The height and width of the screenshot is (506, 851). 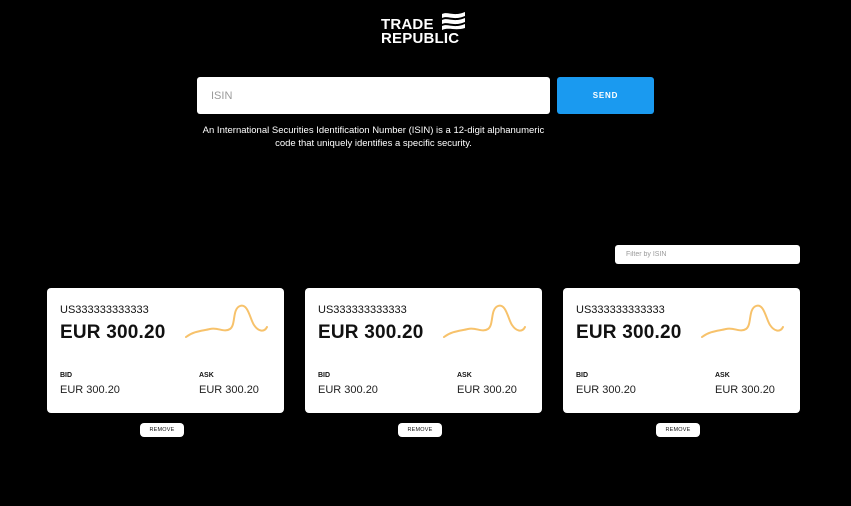 I want to click on brand-line2: REPUBLIC, so click(x=420, y=38).